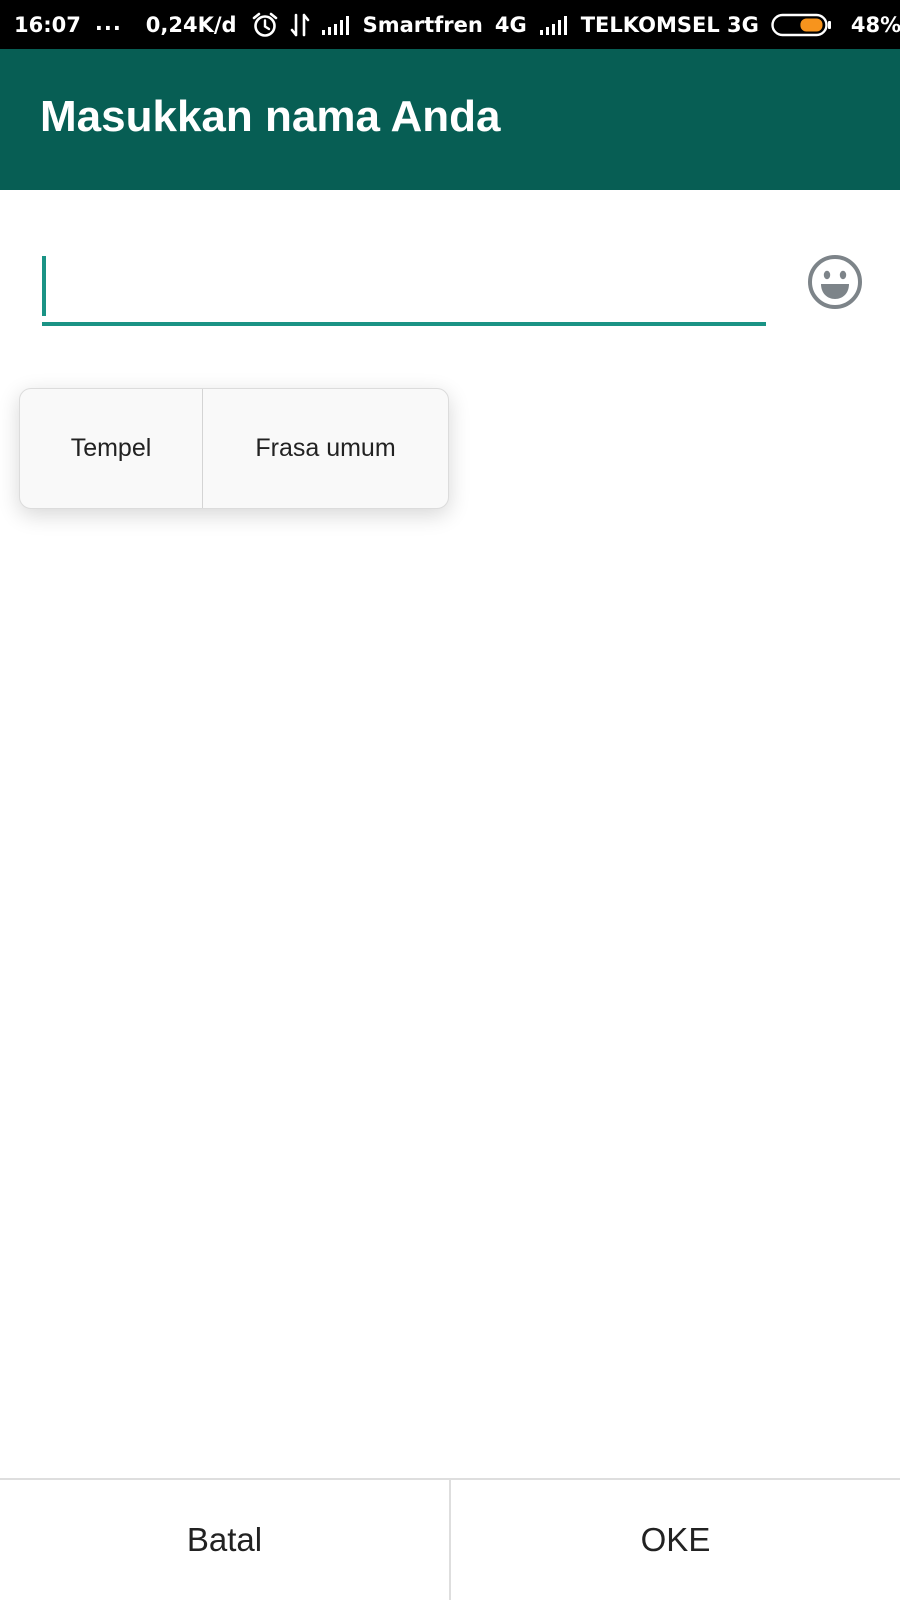 This screenshot has height=1600, width=900. I want to click on cancel-button: Batal, so click(225, 1540).